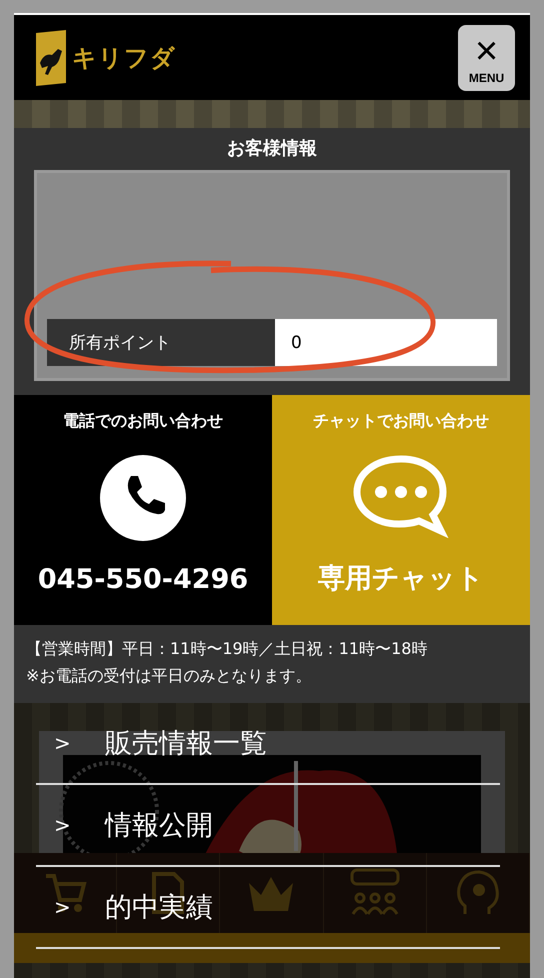 Image resolution: width=544 pixels, height=978 pixels. What do you see at coordinates (401, 579) in the screenshot?
I see `contact-action: 専用チャット` at bounding box center [401, 579].